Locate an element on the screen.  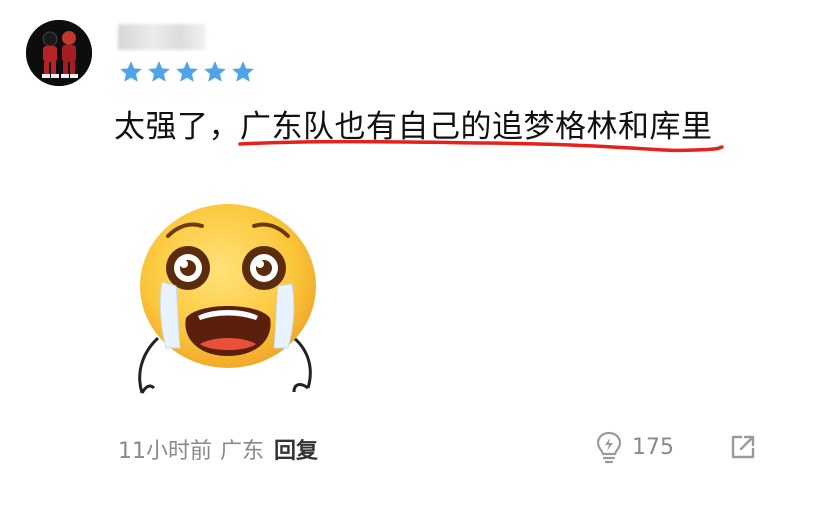
like-button: 175 is located at coordinates (634, 447).